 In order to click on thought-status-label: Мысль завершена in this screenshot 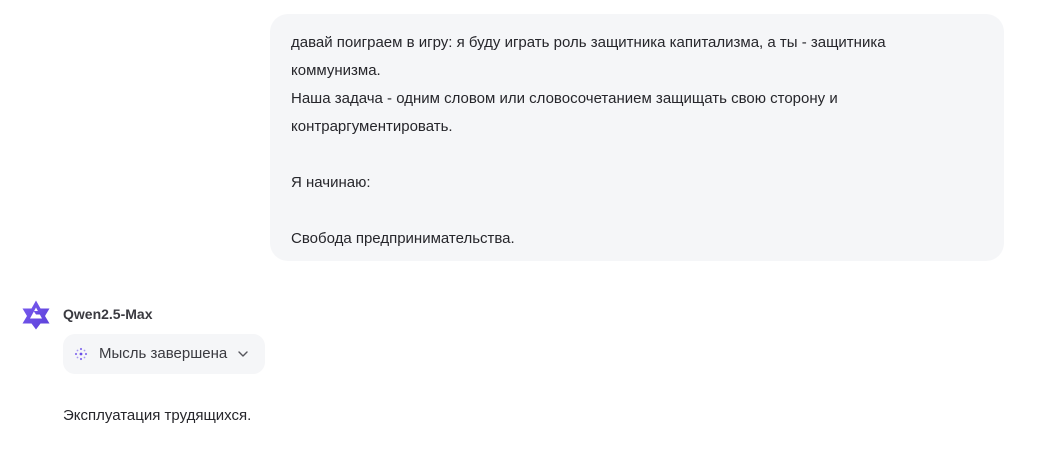, I will do `click(163, 353)`.